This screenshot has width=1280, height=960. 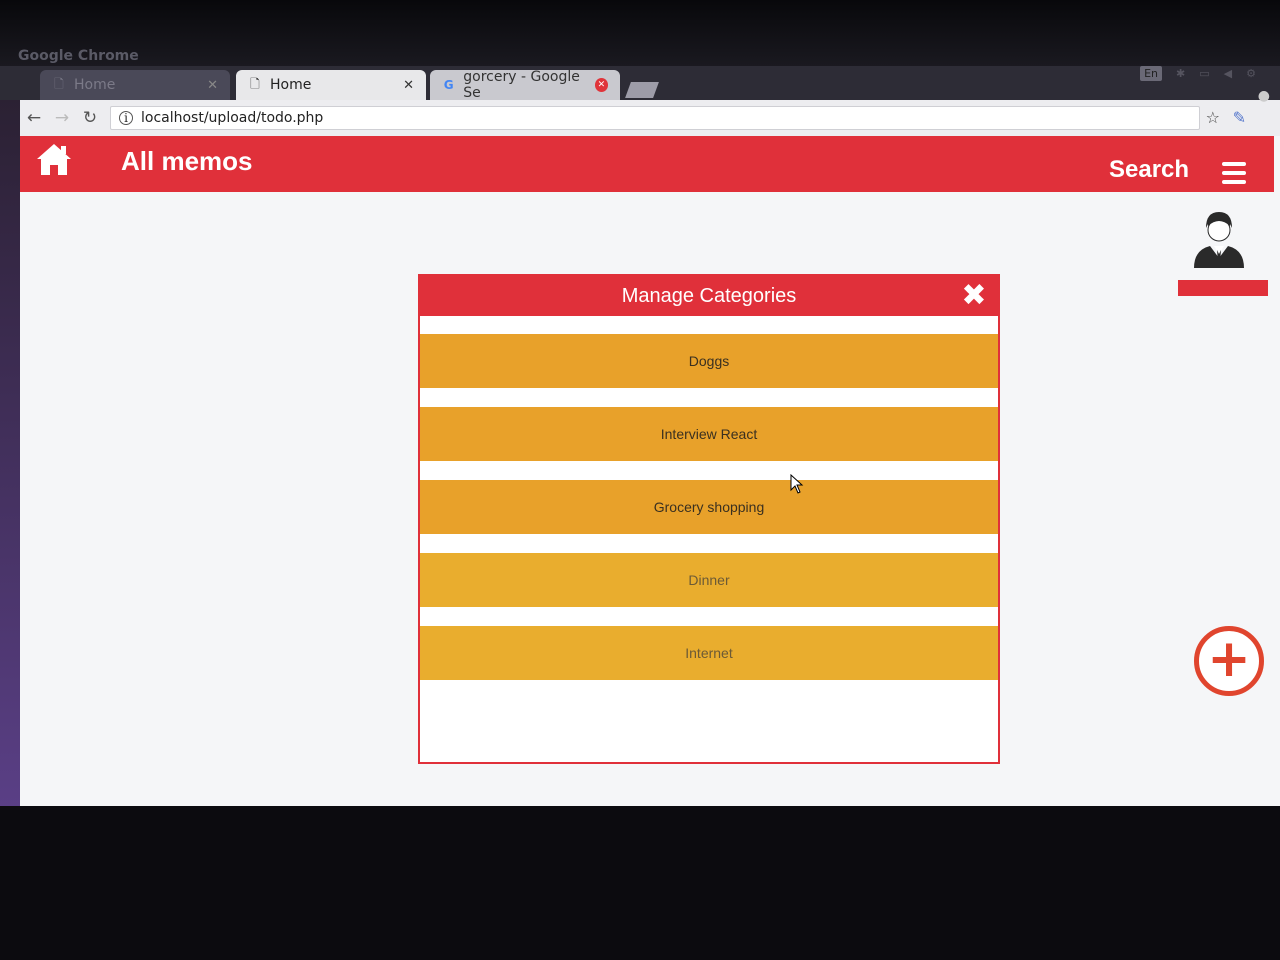 I want to click on user-avatar-icon, so click(x=1219, y=239).